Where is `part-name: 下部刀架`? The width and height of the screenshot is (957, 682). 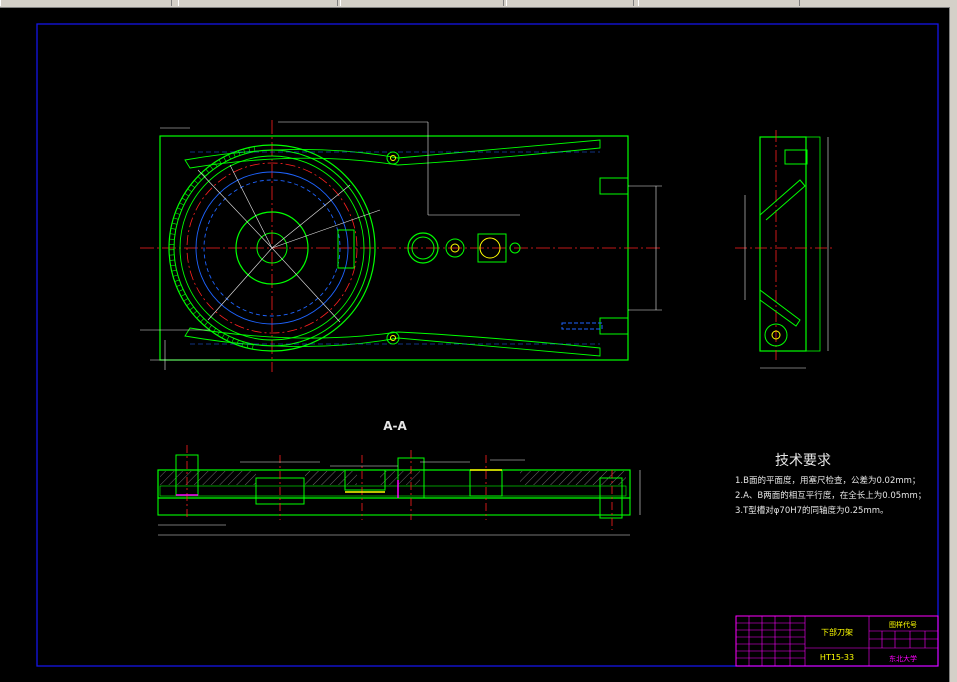 part-name: 下部刀架 is located at coordinates (837, 632).